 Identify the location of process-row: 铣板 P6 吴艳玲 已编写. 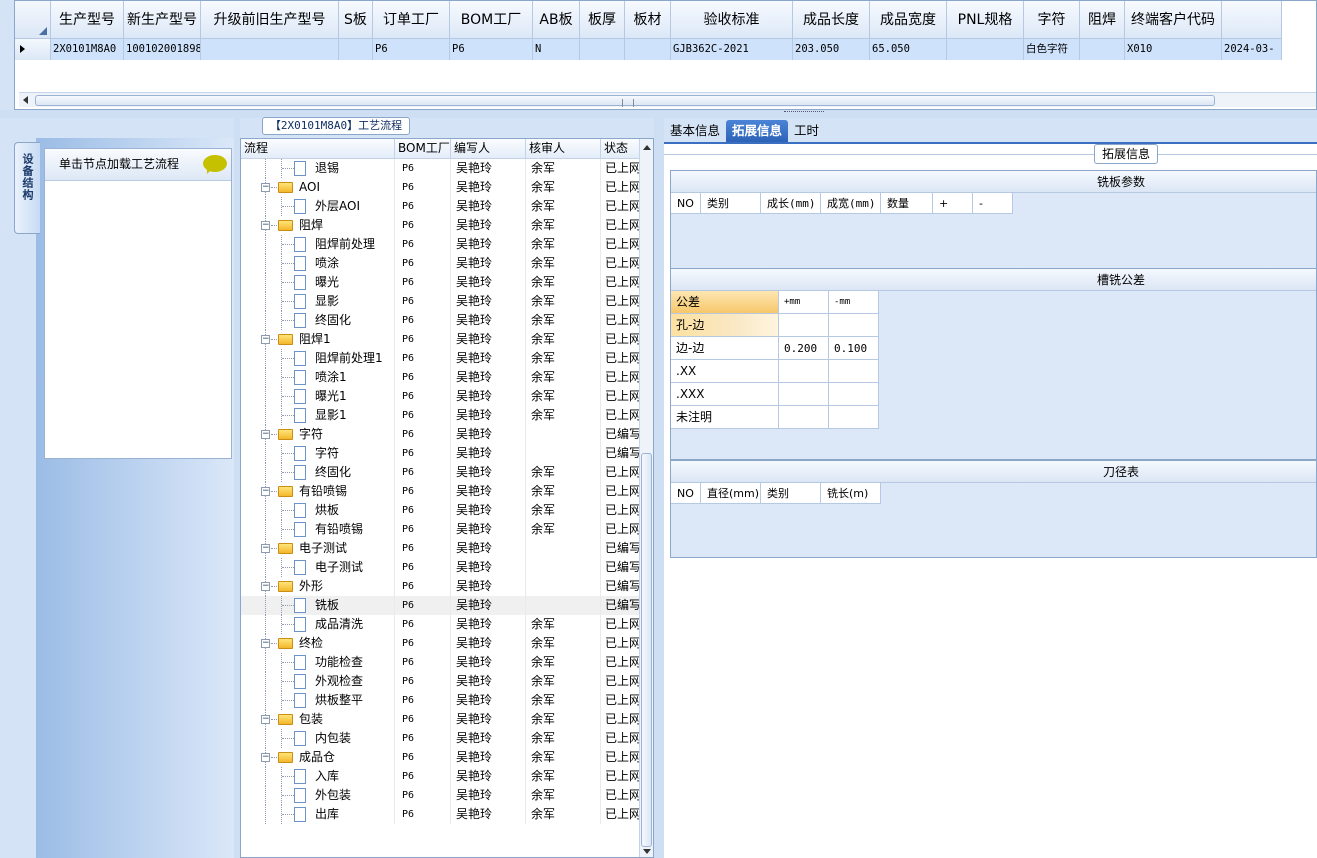
(441, 605).